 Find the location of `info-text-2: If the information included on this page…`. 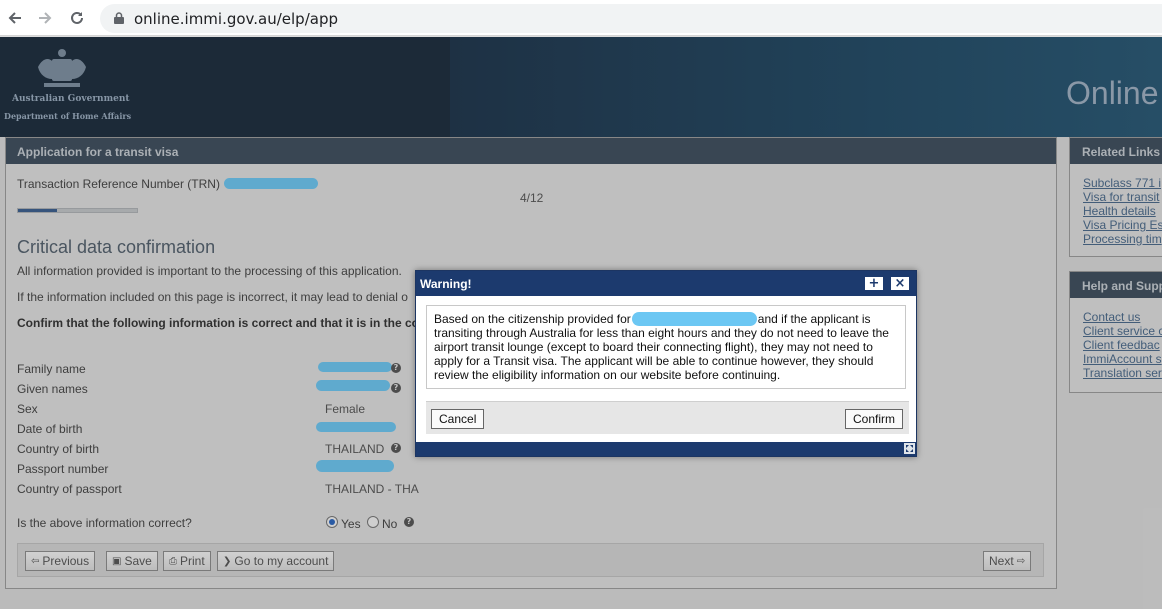

info-text-2: If the information included on this page… is located at coordinates (212, 297).